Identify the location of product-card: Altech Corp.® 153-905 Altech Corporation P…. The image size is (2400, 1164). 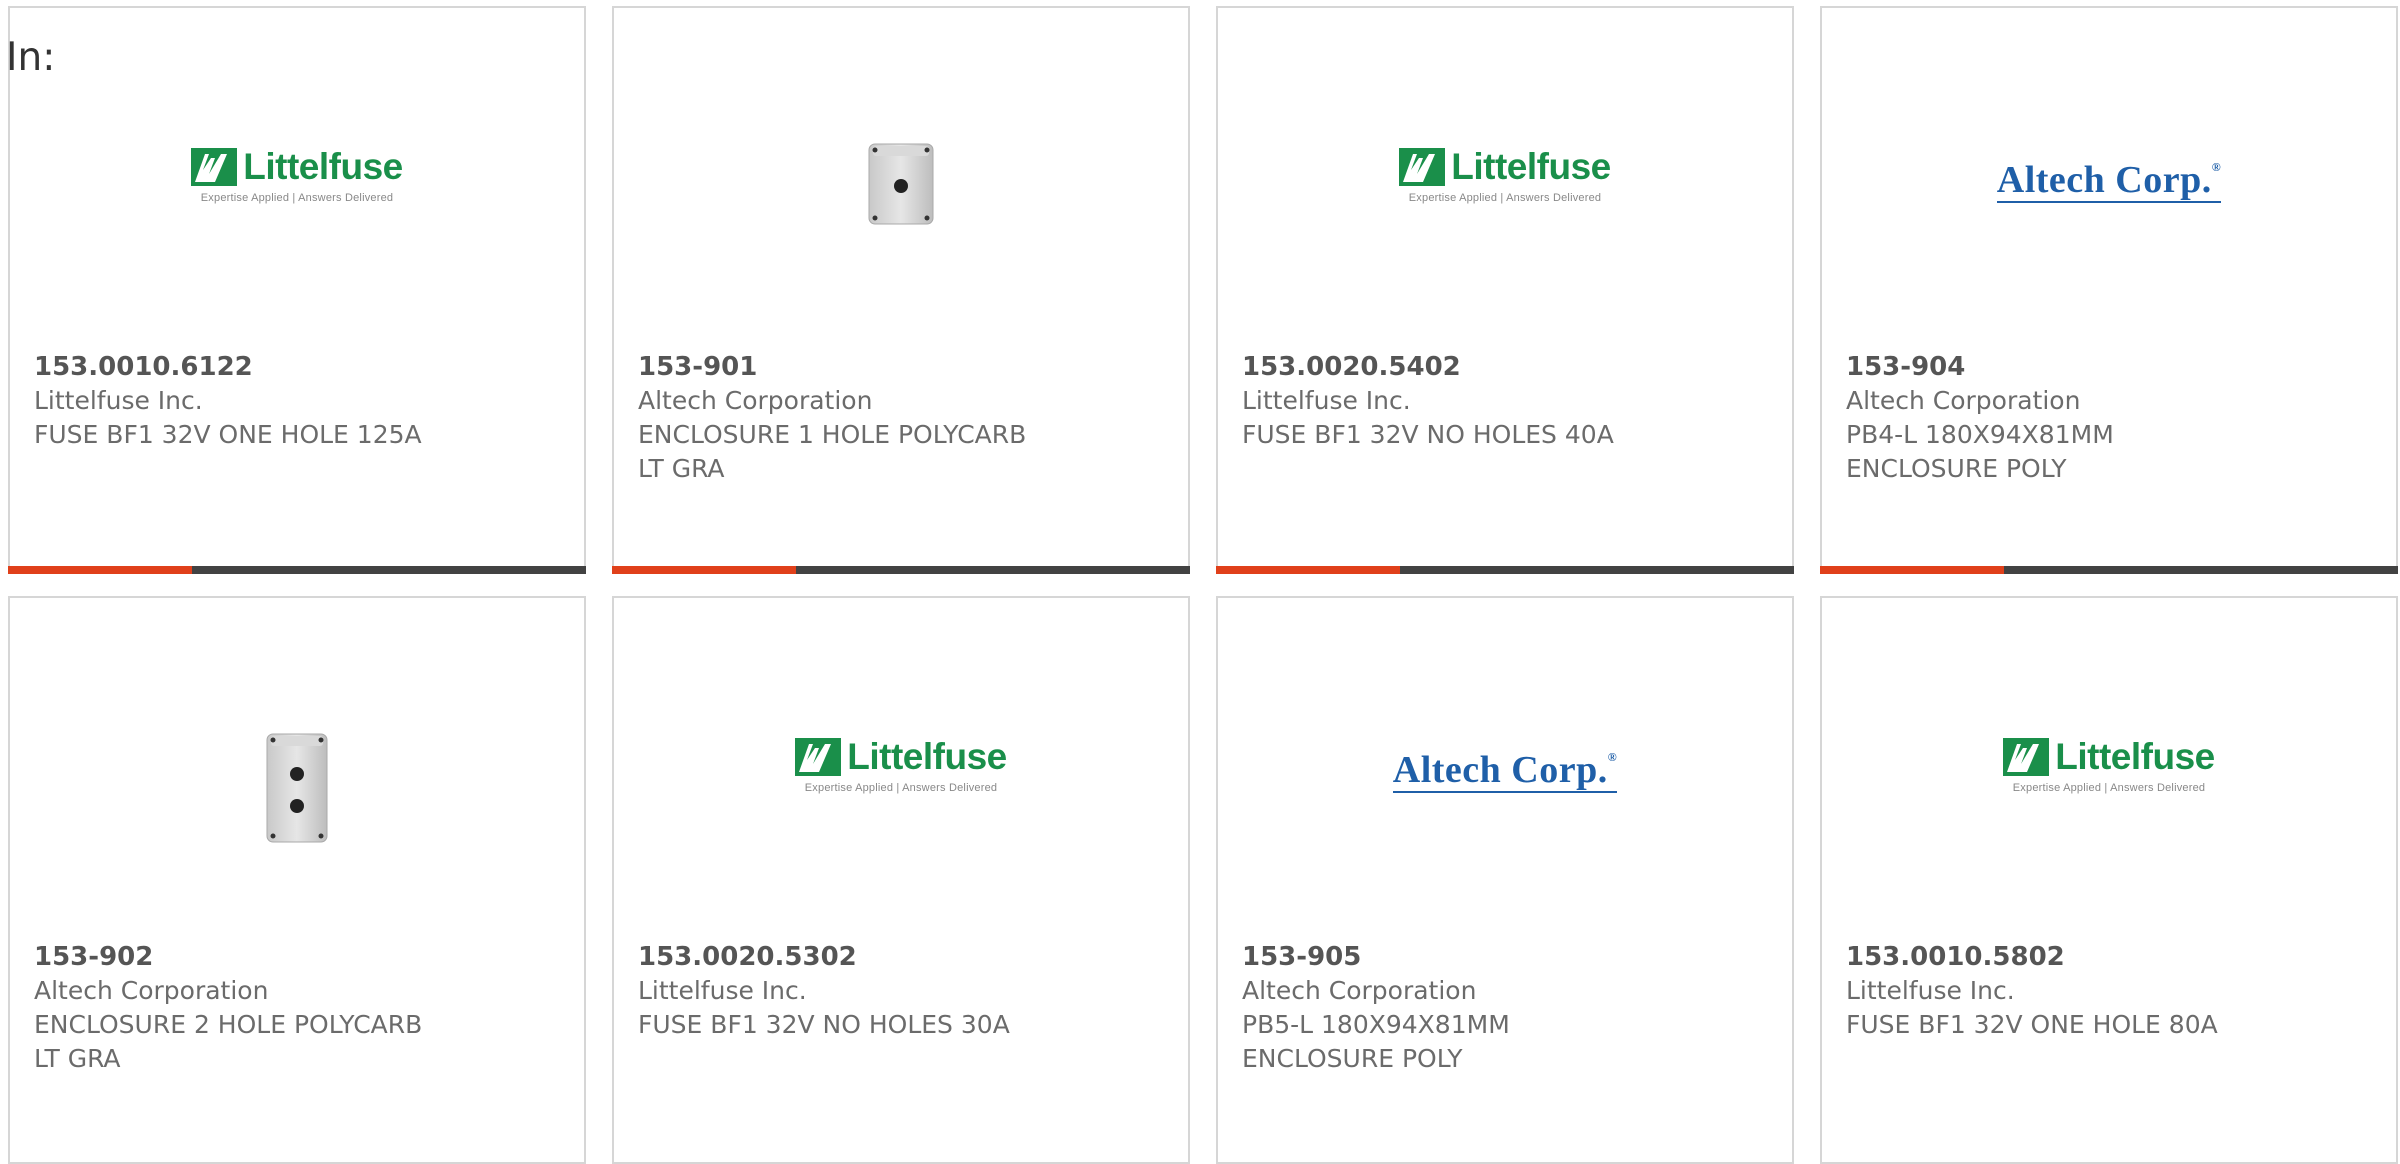
(1505, 880).